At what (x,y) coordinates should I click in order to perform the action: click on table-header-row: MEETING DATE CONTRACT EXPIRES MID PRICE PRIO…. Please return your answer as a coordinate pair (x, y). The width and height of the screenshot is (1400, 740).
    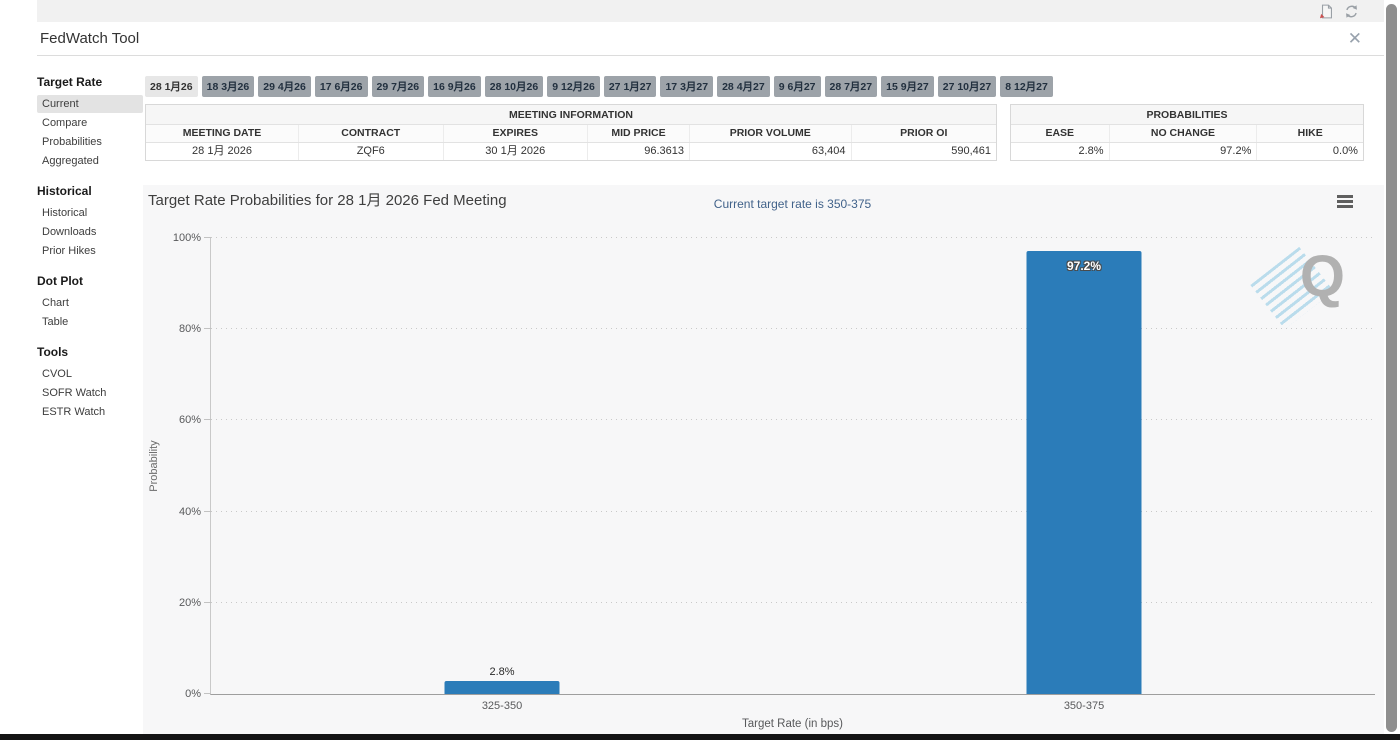
    Looking at the image, I should click on (571, 134).